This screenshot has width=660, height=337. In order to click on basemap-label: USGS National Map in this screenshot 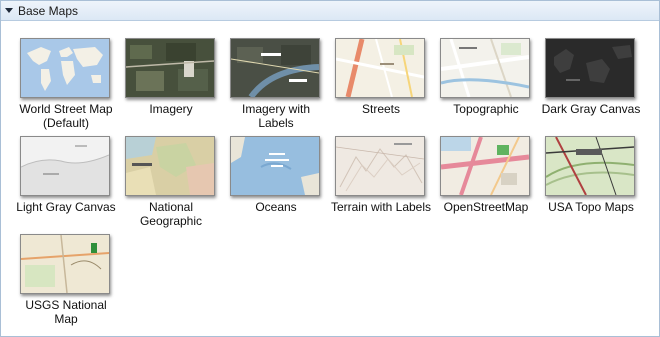, I will do `click(66, 312)`.